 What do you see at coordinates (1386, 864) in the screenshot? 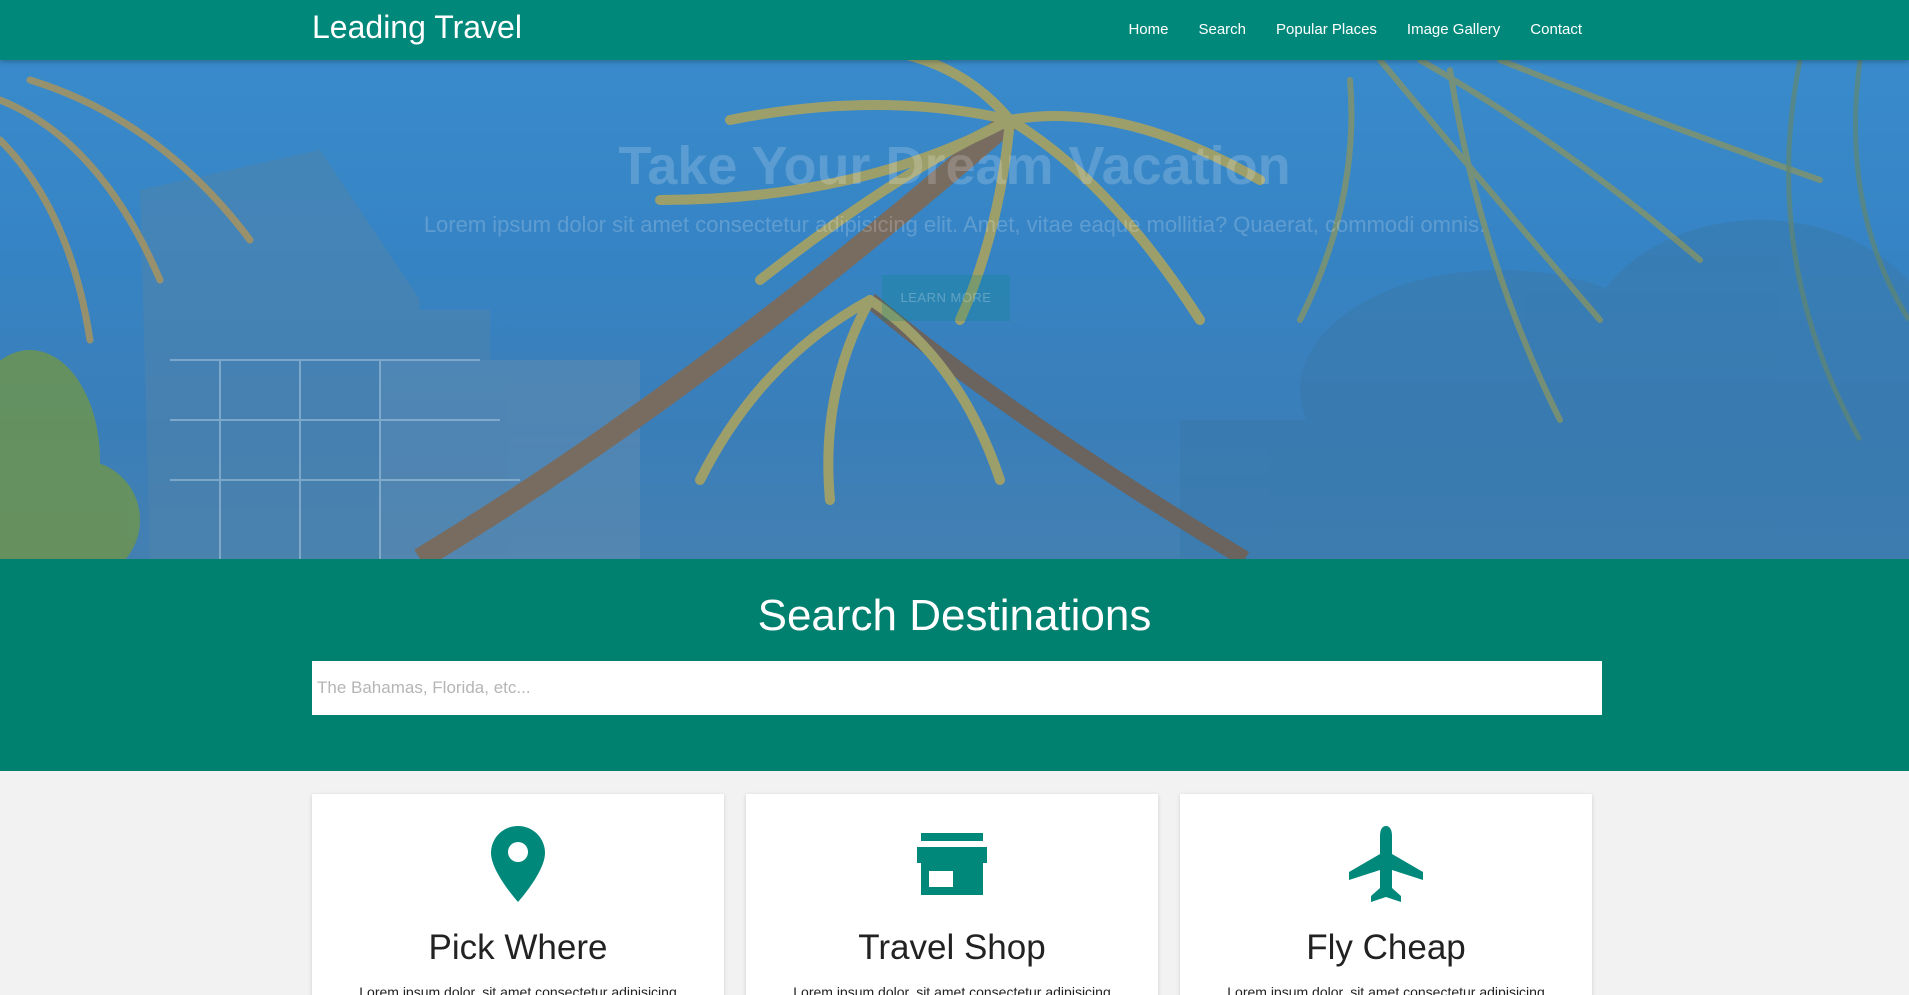
I see `airplane-icon` at bounding box center [1386, 864].